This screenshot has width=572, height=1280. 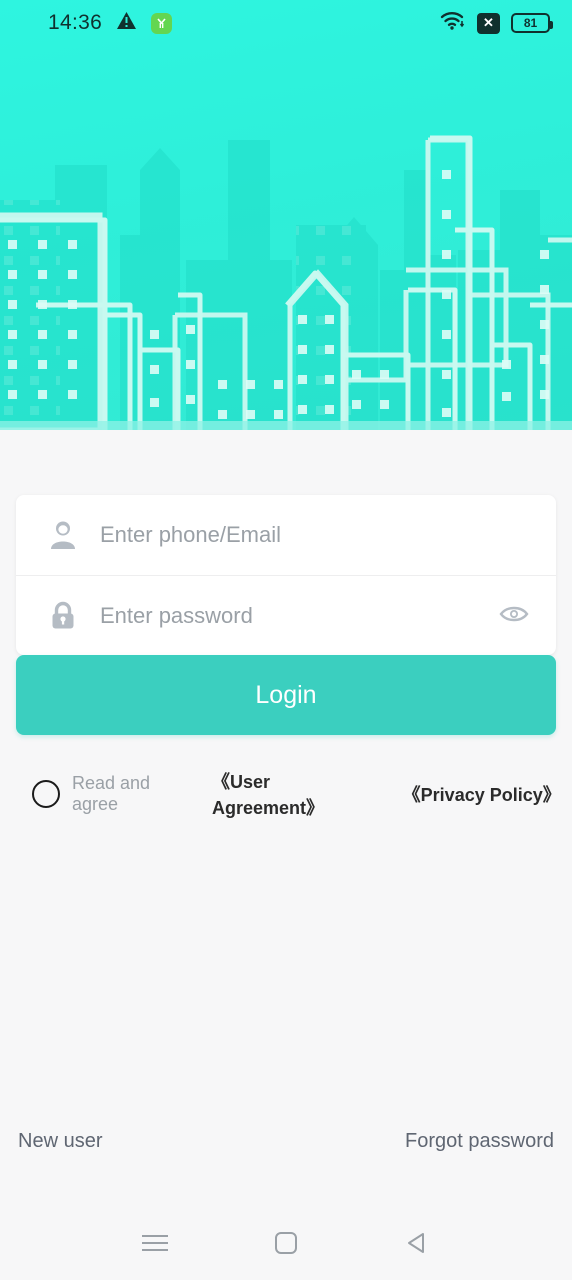 What do you see at coordinates (126, 23) in the screenshot?
I see `warning-triangle-icon` at bounding box center [126, 23].